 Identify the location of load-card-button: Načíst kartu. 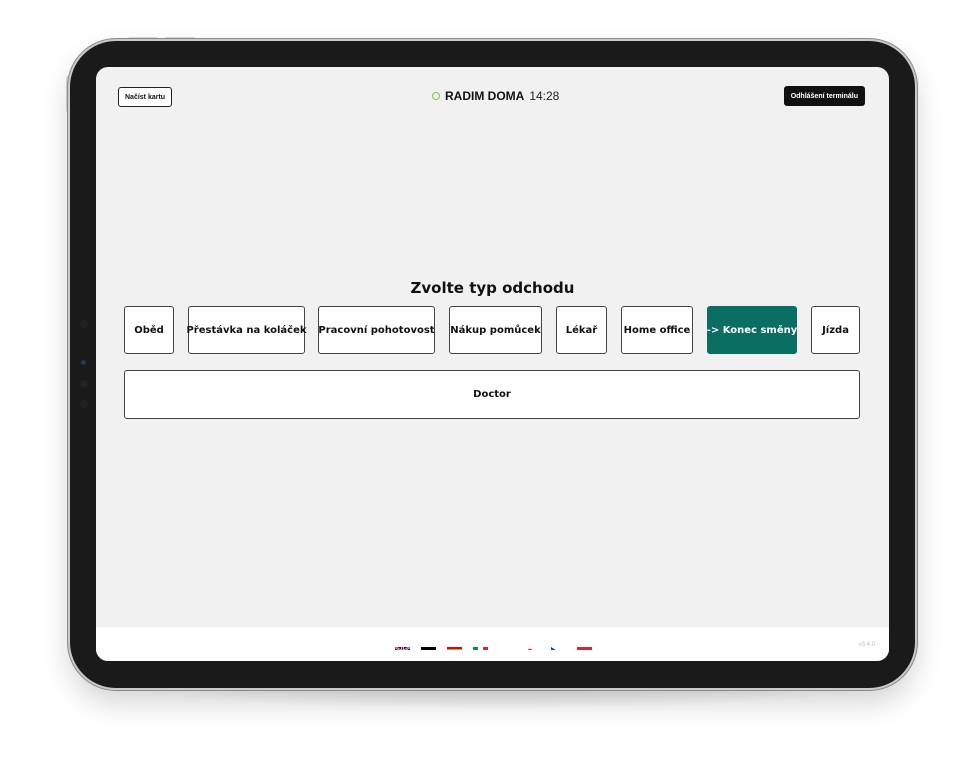
(145, 97).